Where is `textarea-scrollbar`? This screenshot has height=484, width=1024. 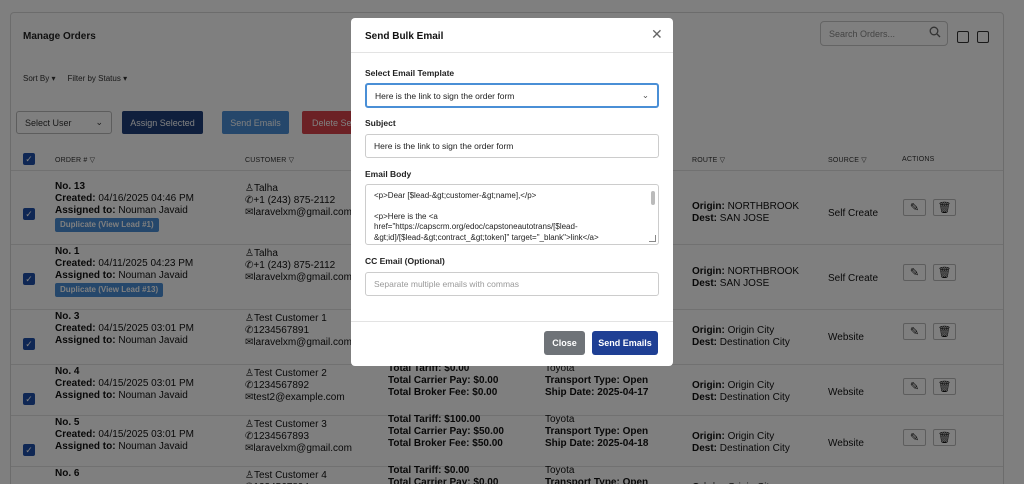
textarea-scrollbar is located at coordinates (653, 198).